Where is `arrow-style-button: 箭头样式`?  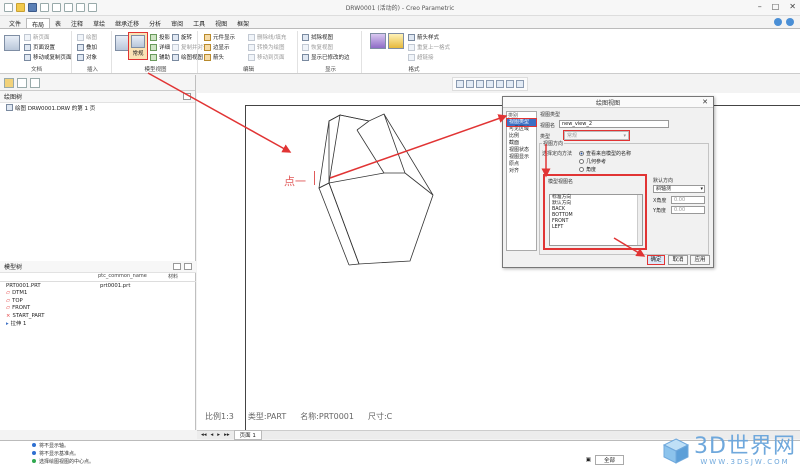 arrow-style-button: 箭头样式 is located at coordinates (423, 37).